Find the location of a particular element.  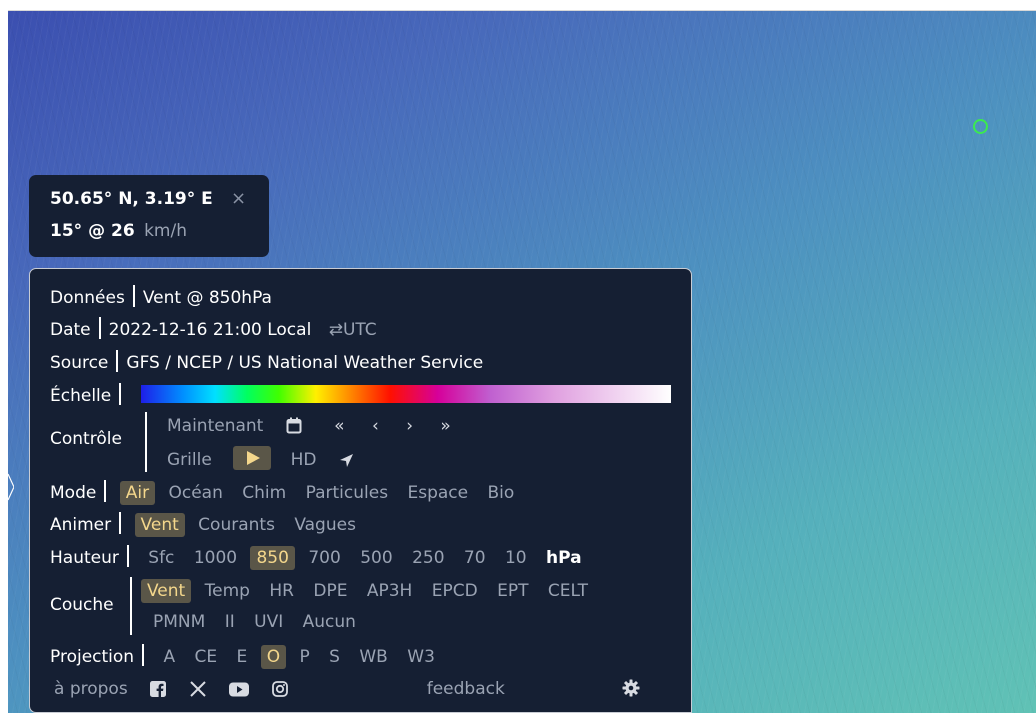

mode-ocean: Océan is located at coordinates (195, 493).